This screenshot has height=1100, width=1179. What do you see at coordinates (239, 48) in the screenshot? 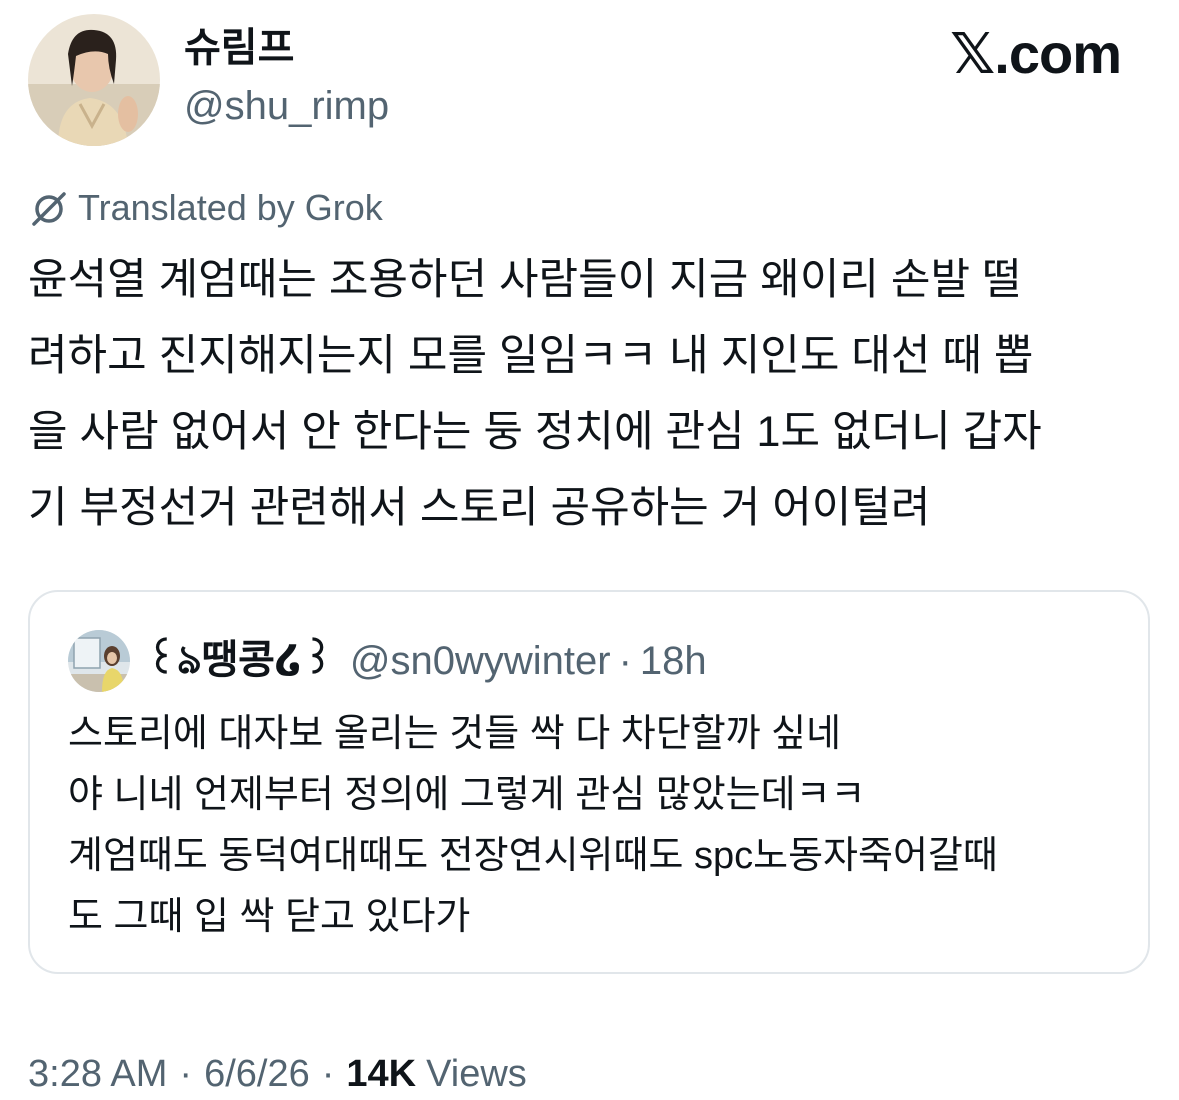
I see `author-display-name: 슈림프` at bounding box center [239, 48].